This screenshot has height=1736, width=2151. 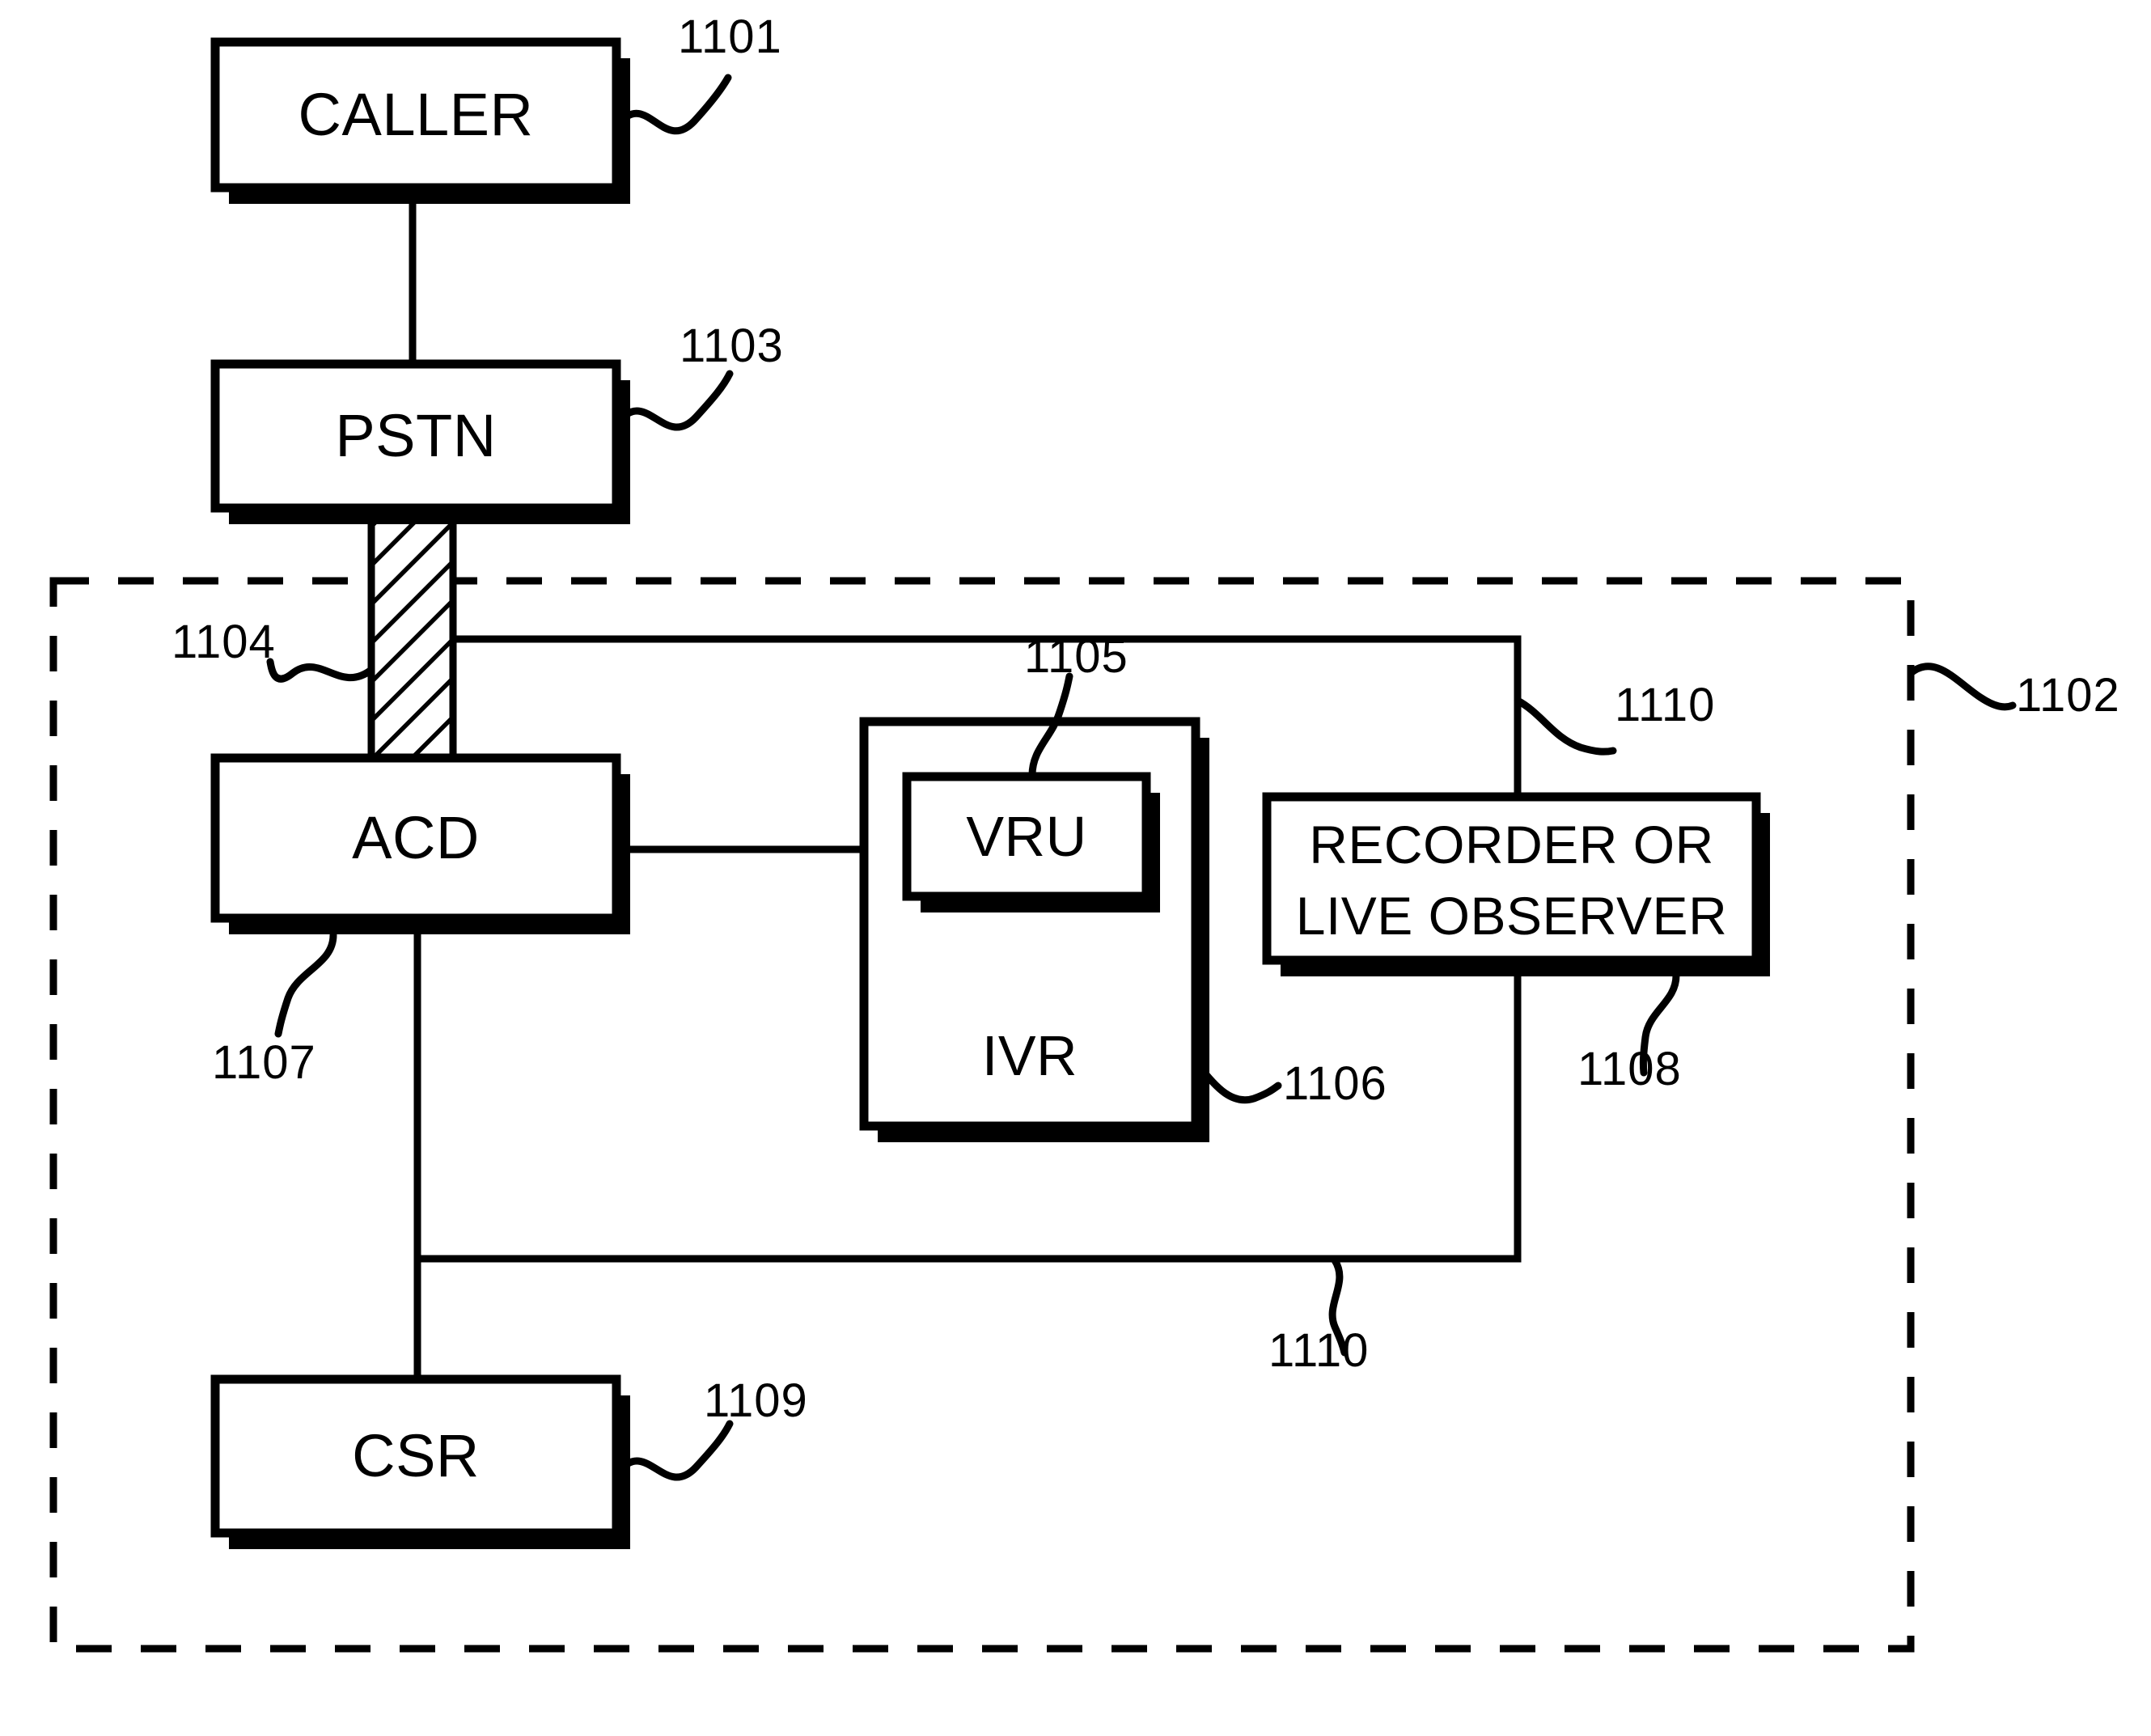 What do you see at coordinates (1319, 1350) in the screenshot?
I see `ref-1110-lower: 1110` at bounding box center [1319, 1350].